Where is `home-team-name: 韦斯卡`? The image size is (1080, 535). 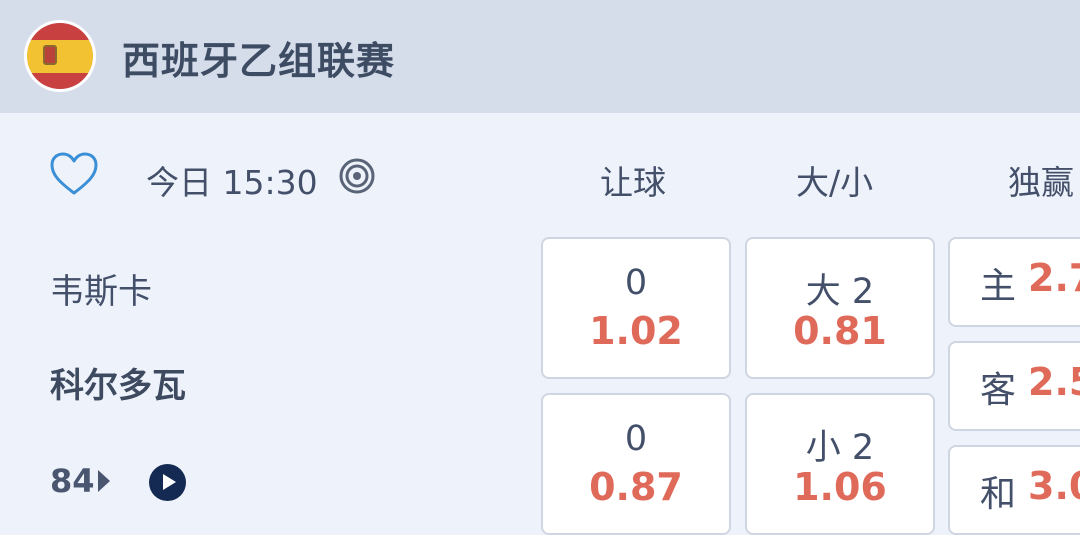 home-team-name: 韦斯卡 is located at coordinates (101, 292).